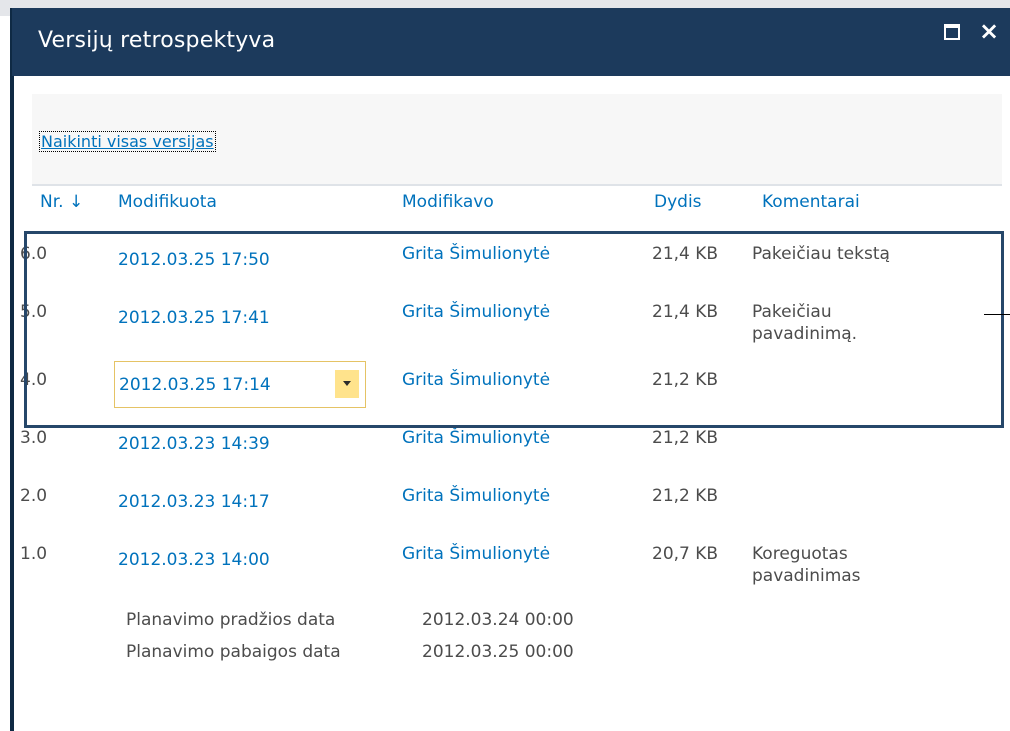 Image resolution: width=1010 pixels, height=731 pixels. I want to click on version-date-link: 2012.03.23 14:00, so click(194, 560).